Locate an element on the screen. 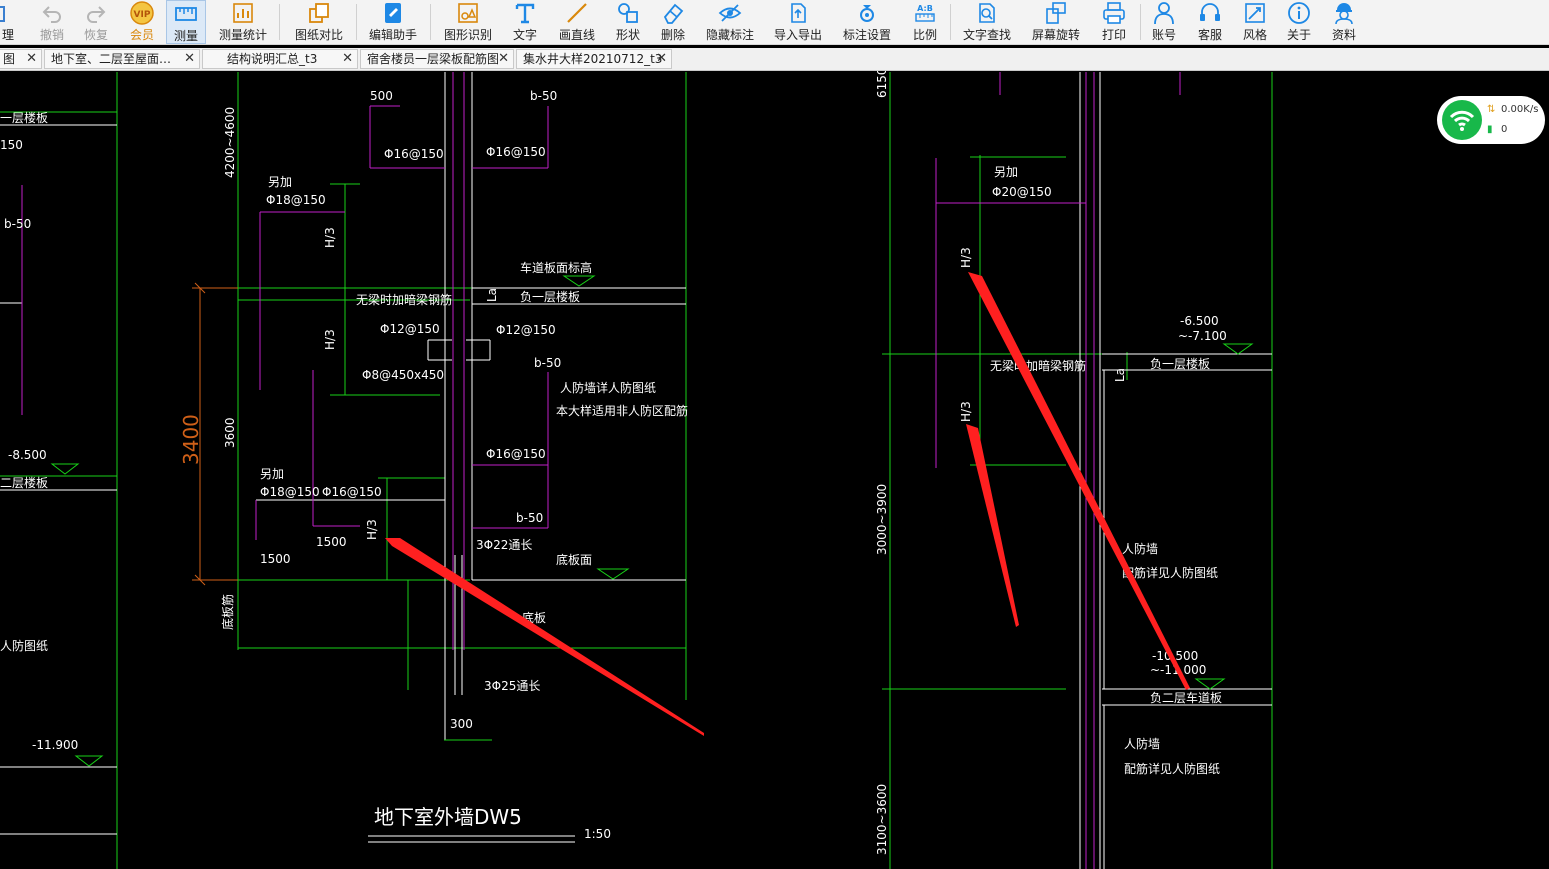  annotation-settings-button: 标注设置 is located at coordinates (867, 22).